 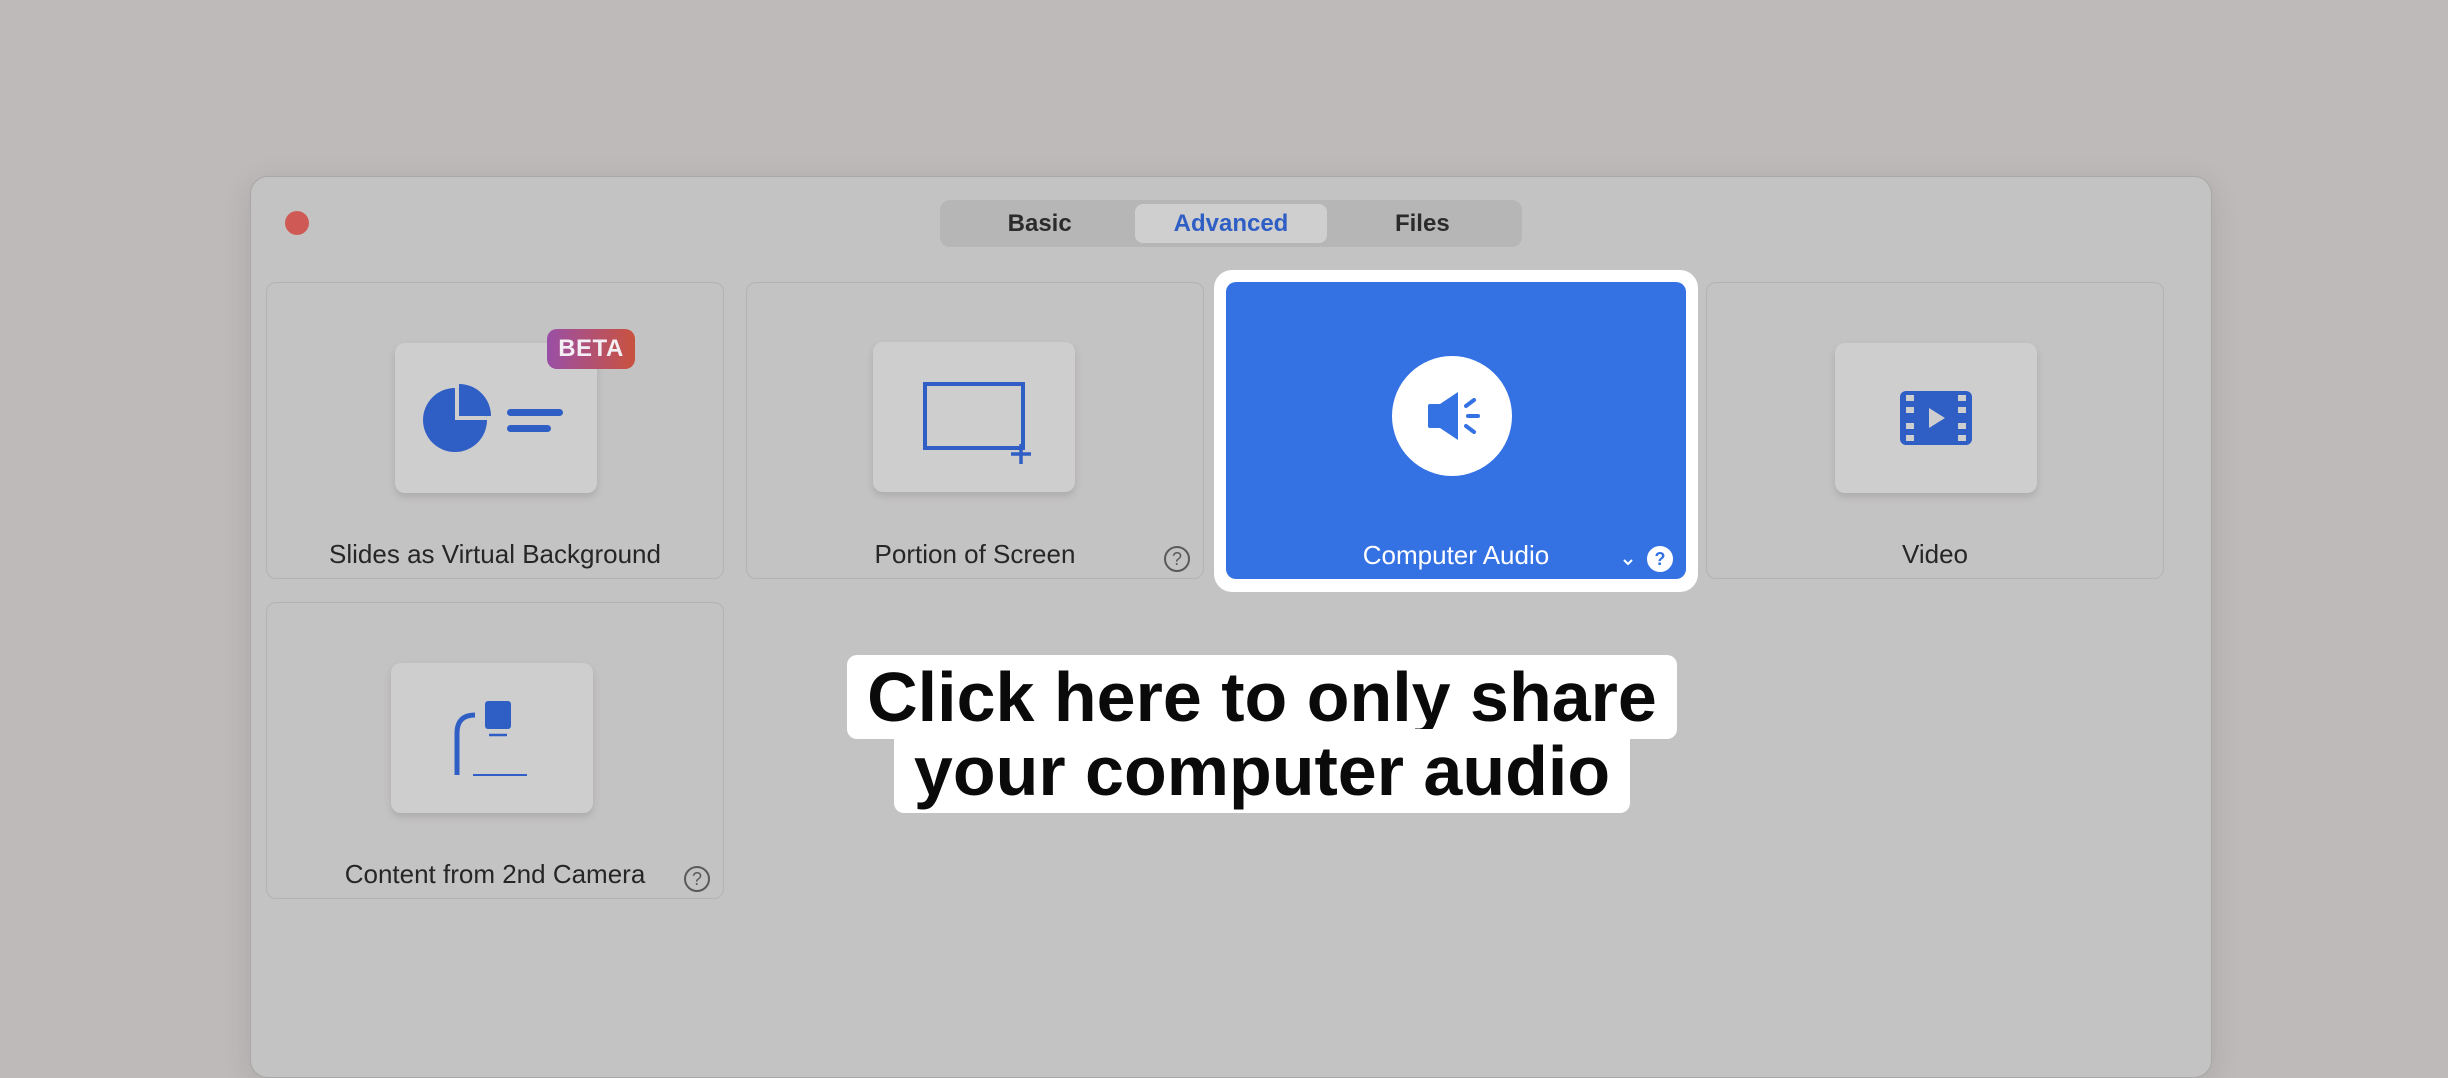 I want to click on share-mode-tabs: Basic Advanced Files, so click(x=1231, y=223).